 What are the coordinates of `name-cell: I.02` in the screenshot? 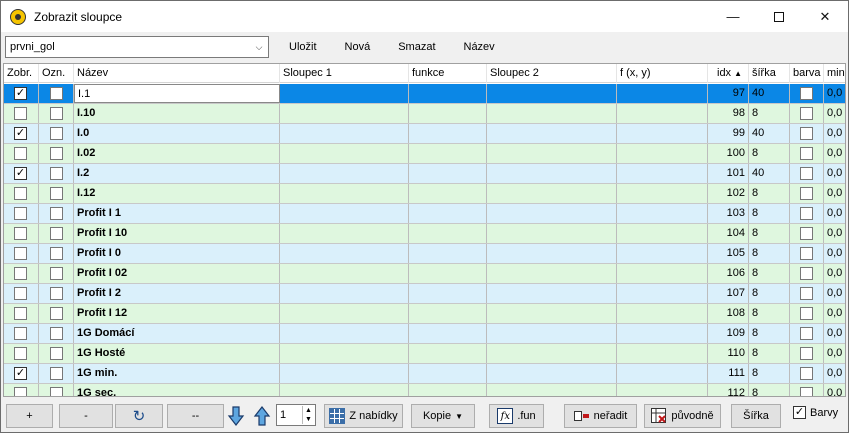 It's located at (177, 153).